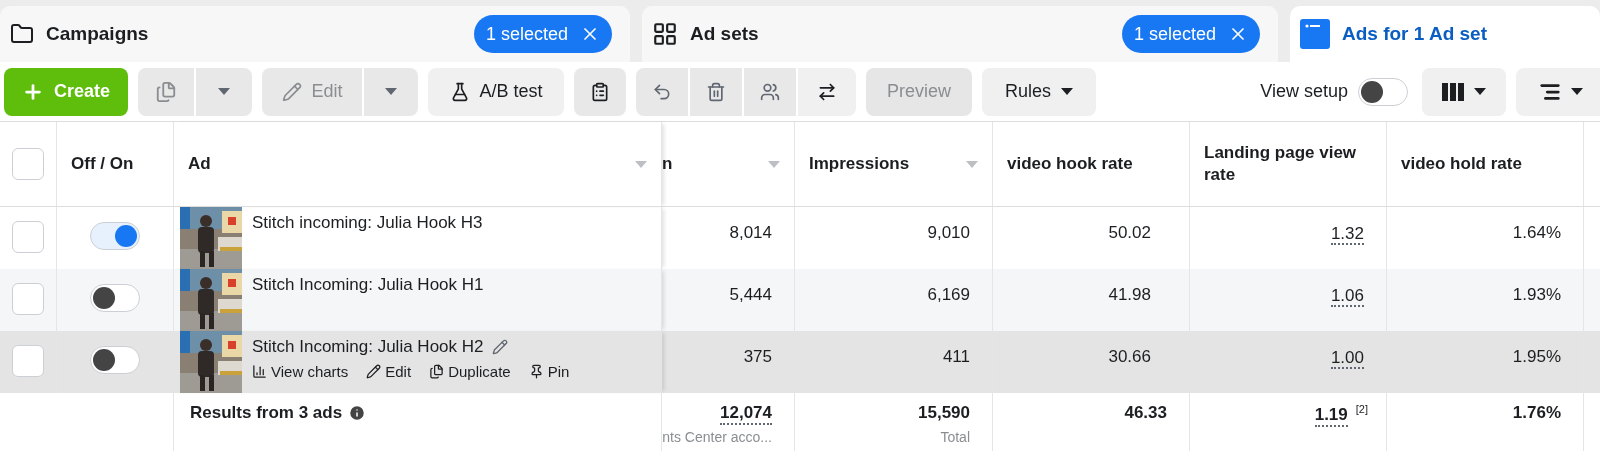 The height and width of the screenshot is (458, 1600). I want to click on column-header: n, so click(711, 164).